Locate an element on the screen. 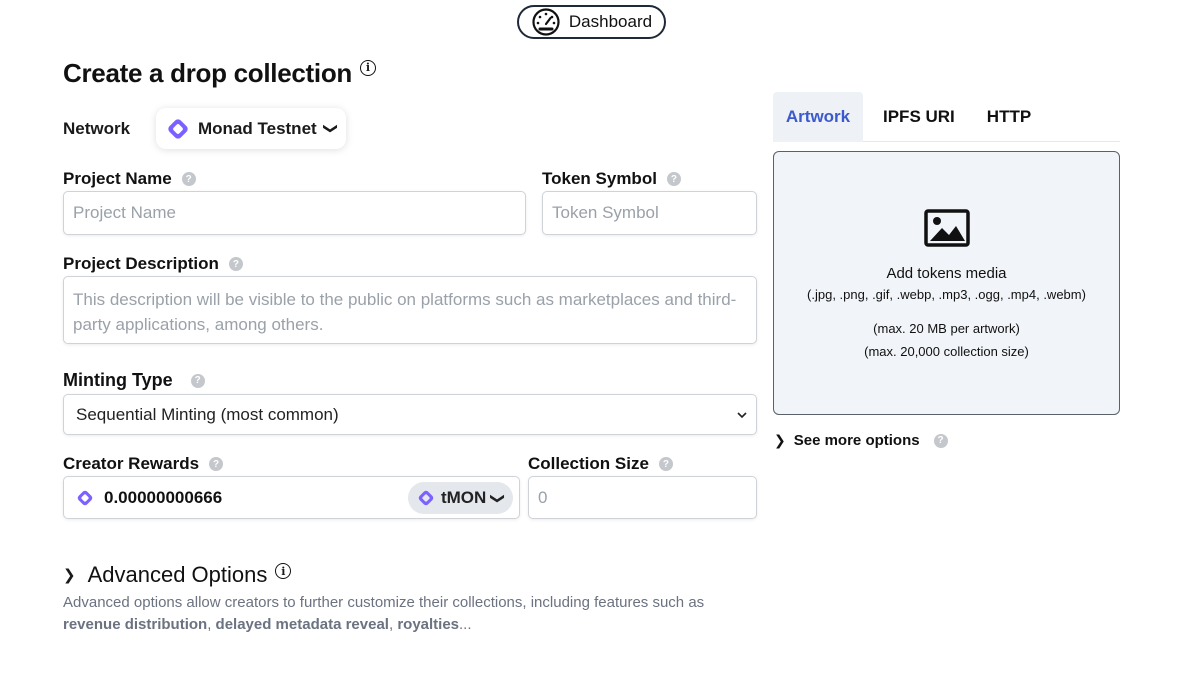 Image resolution: width=1200 pixels, height=685 pixels. dropzone-title: Add tokens media is located at coordinates (946, 273).